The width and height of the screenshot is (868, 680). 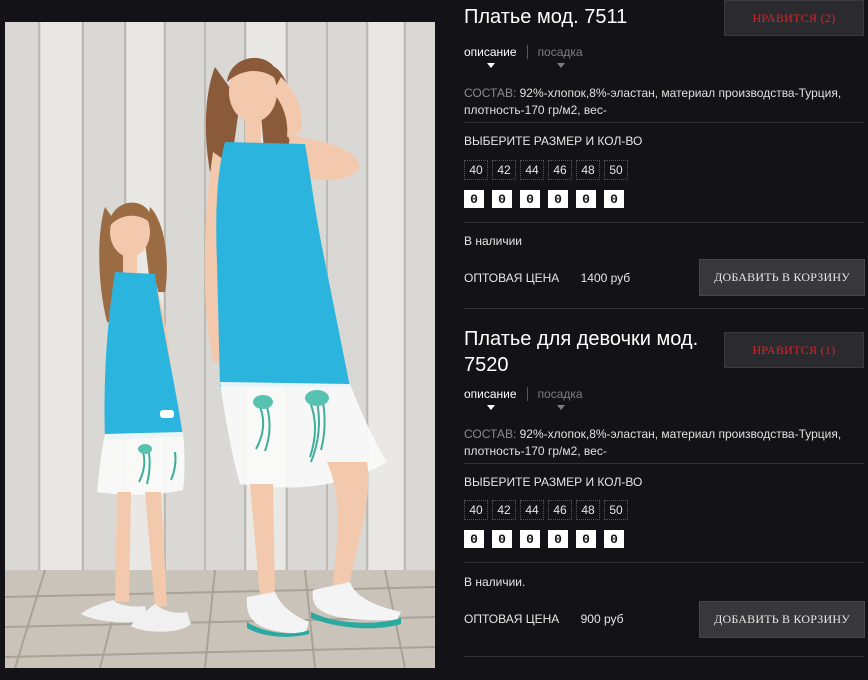 I want to click on product-title: Платье для девочки мод. 7520, so click(x=581, y=352).